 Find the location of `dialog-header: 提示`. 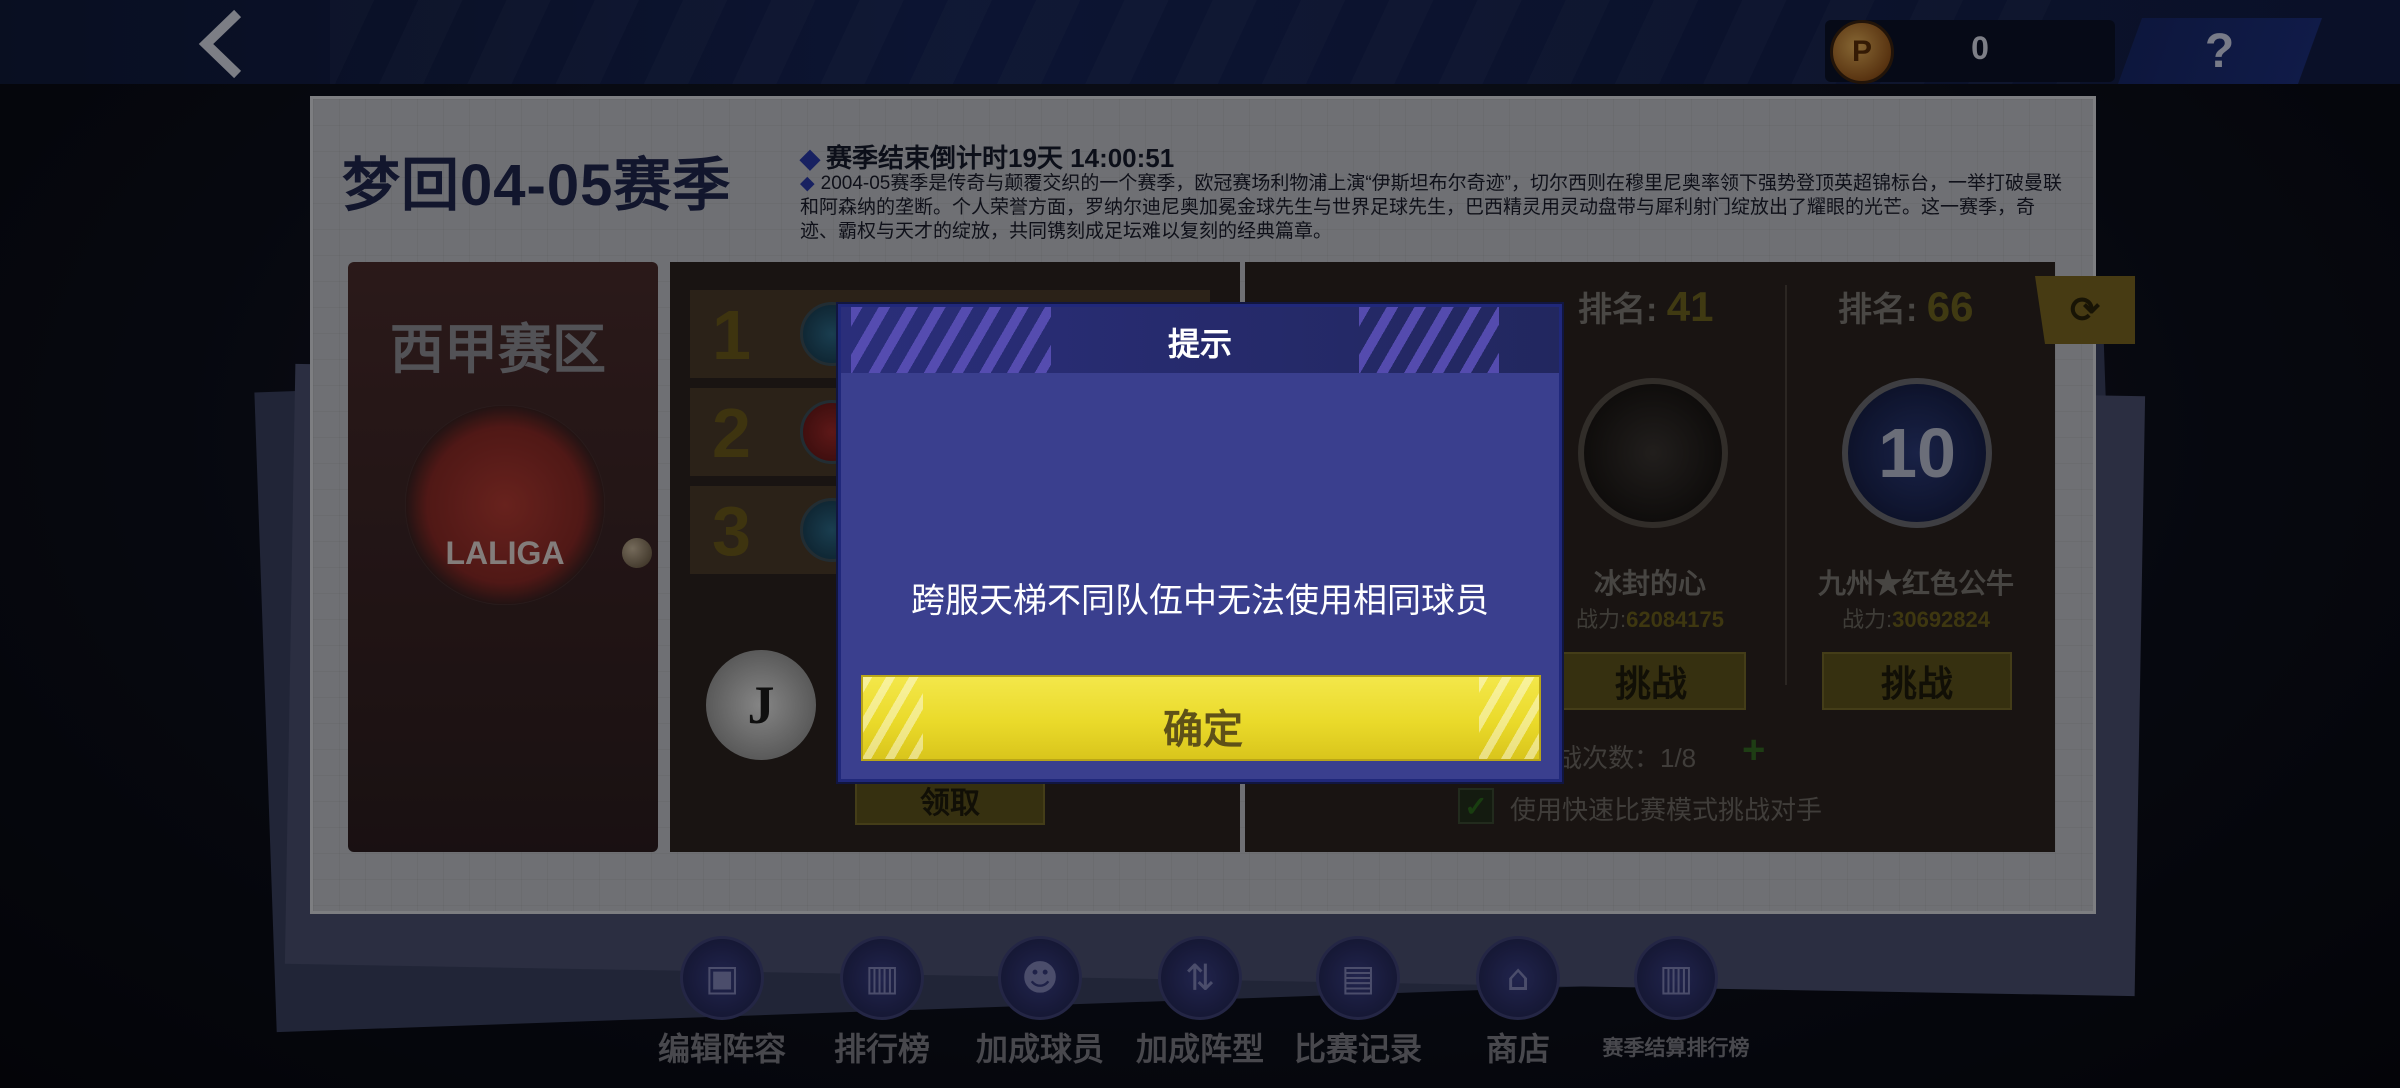

dialog-header: 提示 is located at coordinates (1200, 340).